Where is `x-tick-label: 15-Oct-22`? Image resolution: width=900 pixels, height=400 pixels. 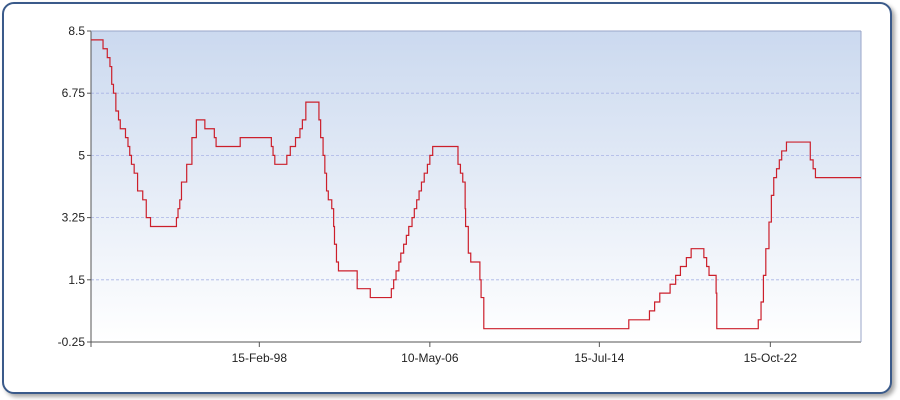
x-tick-label: 15-Oct-22 is located at coordinates (771, 358).